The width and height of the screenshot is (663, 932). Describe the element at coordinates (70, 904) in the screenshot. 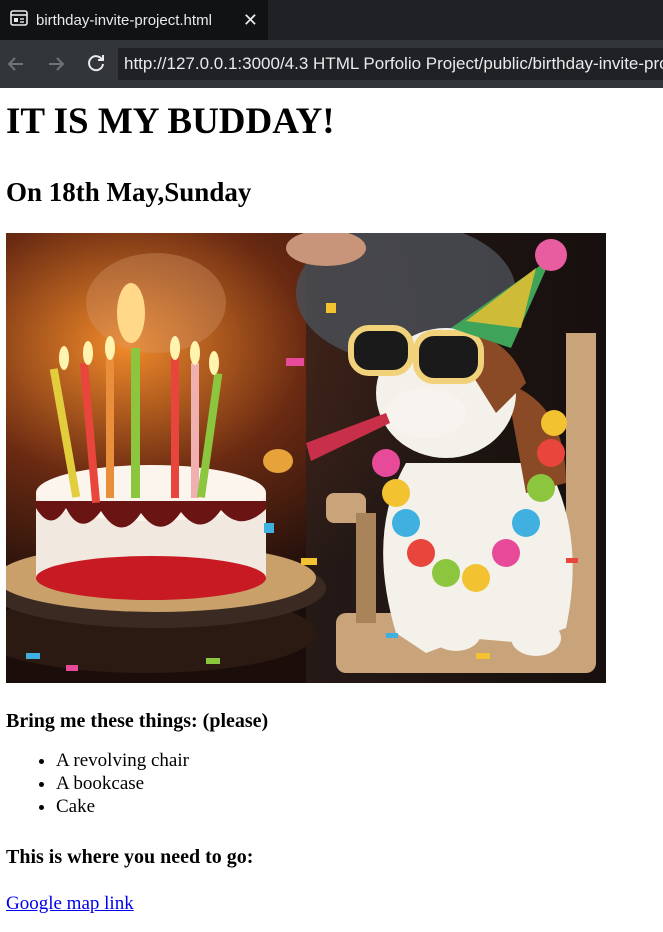

I see `google-map-link: Google map link` at that location.